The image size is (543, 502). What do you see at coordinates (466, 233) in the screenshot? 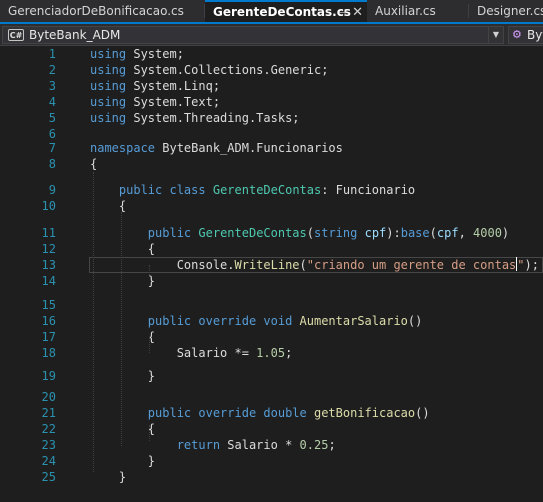
I see `code-token: ,` at bounding box center [466, 233].